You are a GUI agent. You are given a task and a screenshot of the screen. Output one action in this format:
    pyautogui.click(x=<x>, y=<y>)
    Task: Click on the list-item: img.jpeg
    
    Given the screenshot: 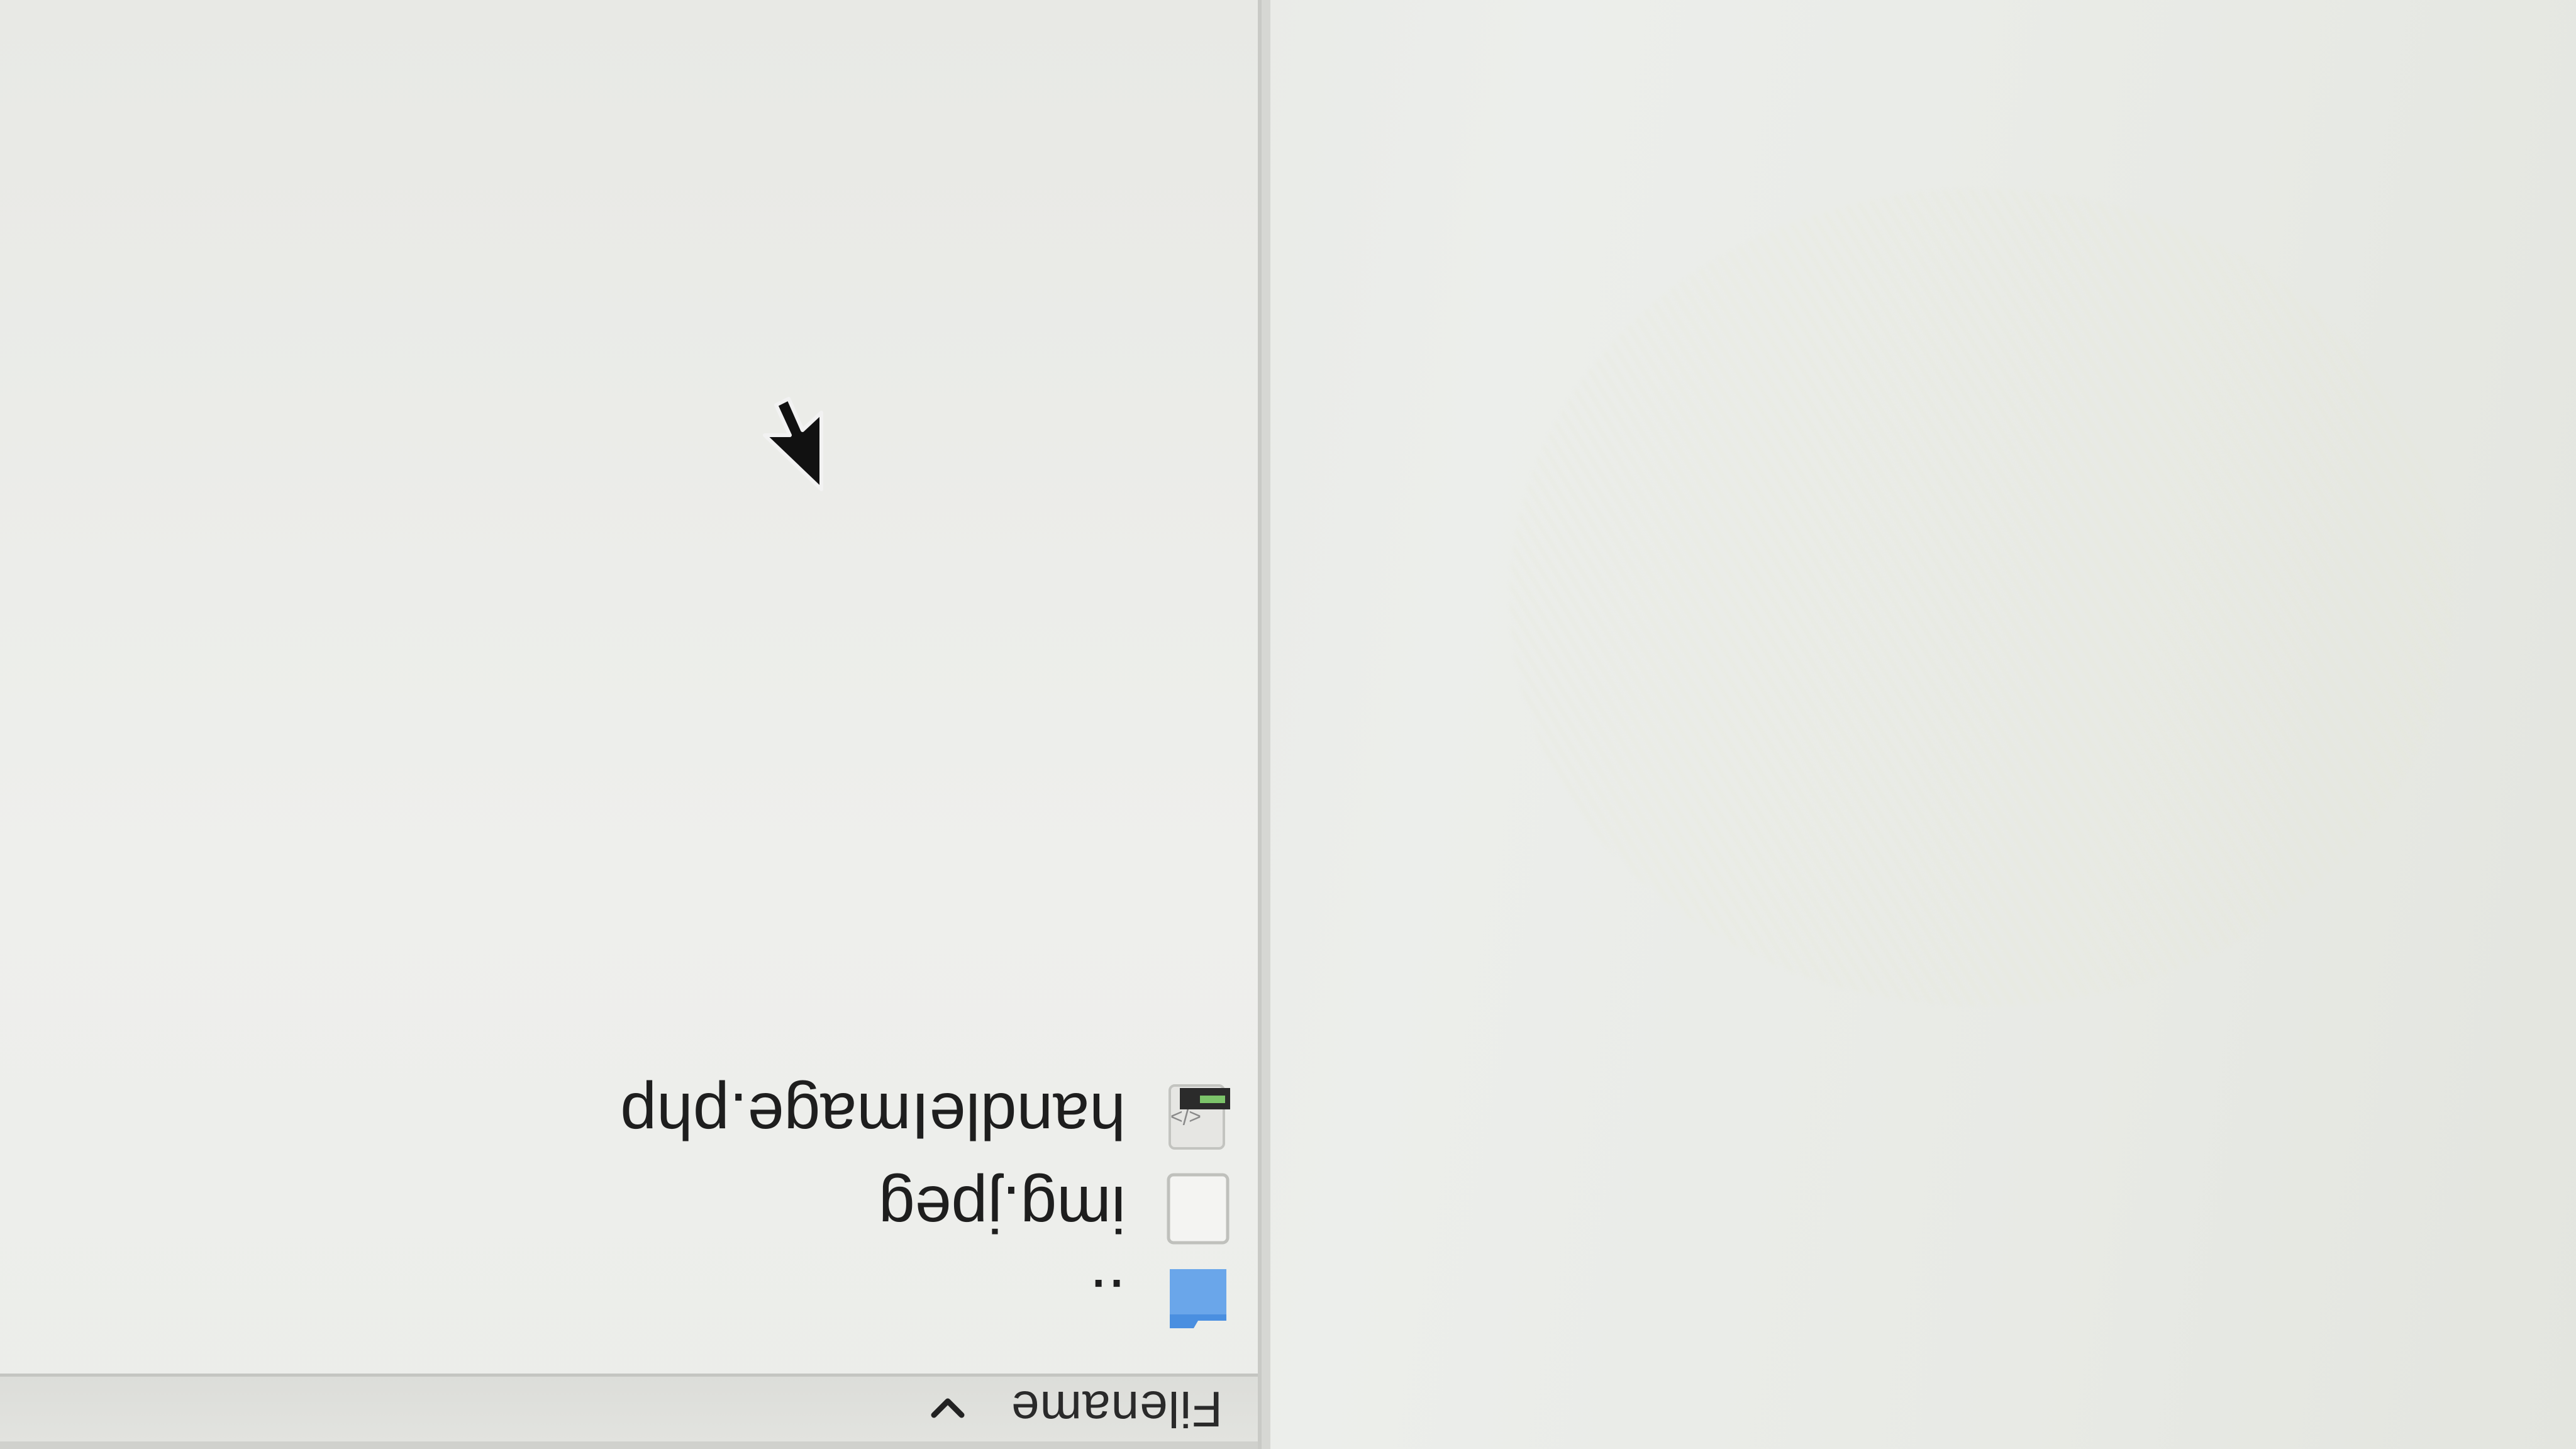 What is the action you would take?
    pyautogui.click(x=616, y=1208)
    